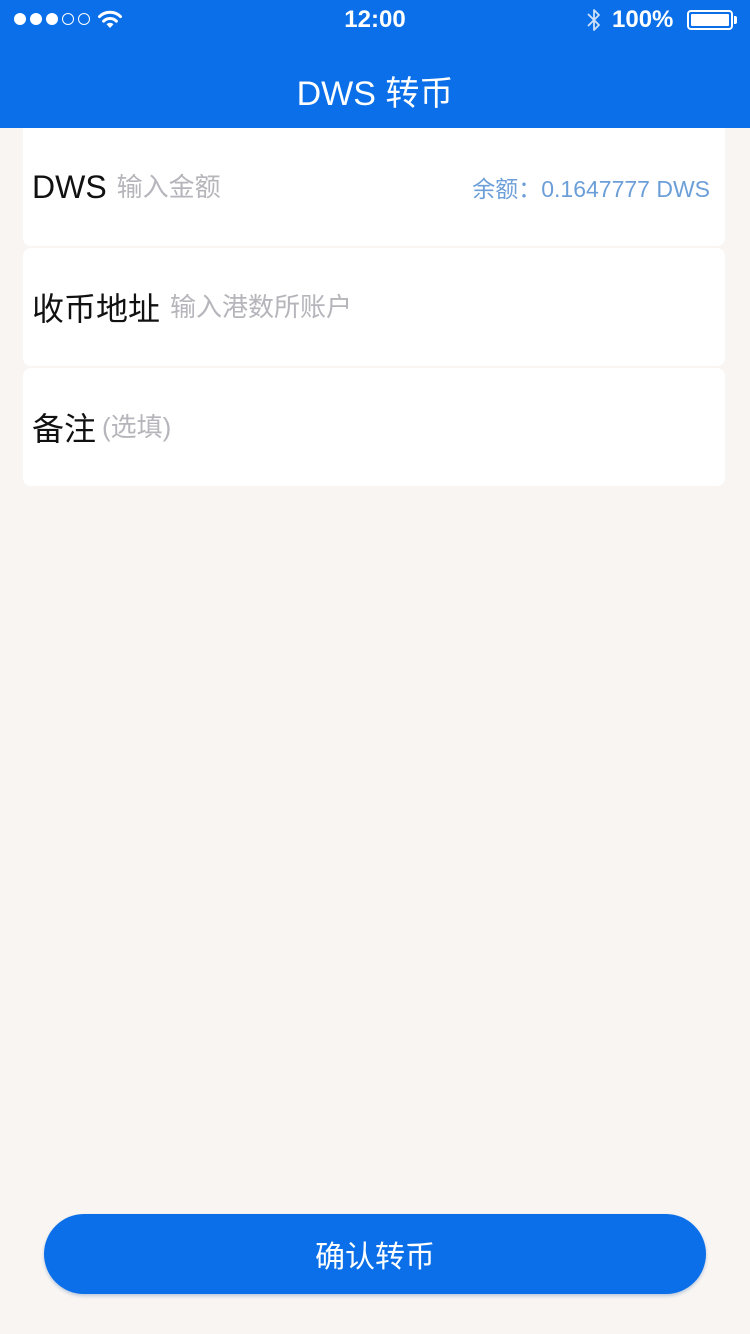 The height and width of the screenshot is (1334, 750). What do you see at coordinates (375, 94) in the screenshot?
I see `page-title: DWS 转币` at bounding box center [375, 94].